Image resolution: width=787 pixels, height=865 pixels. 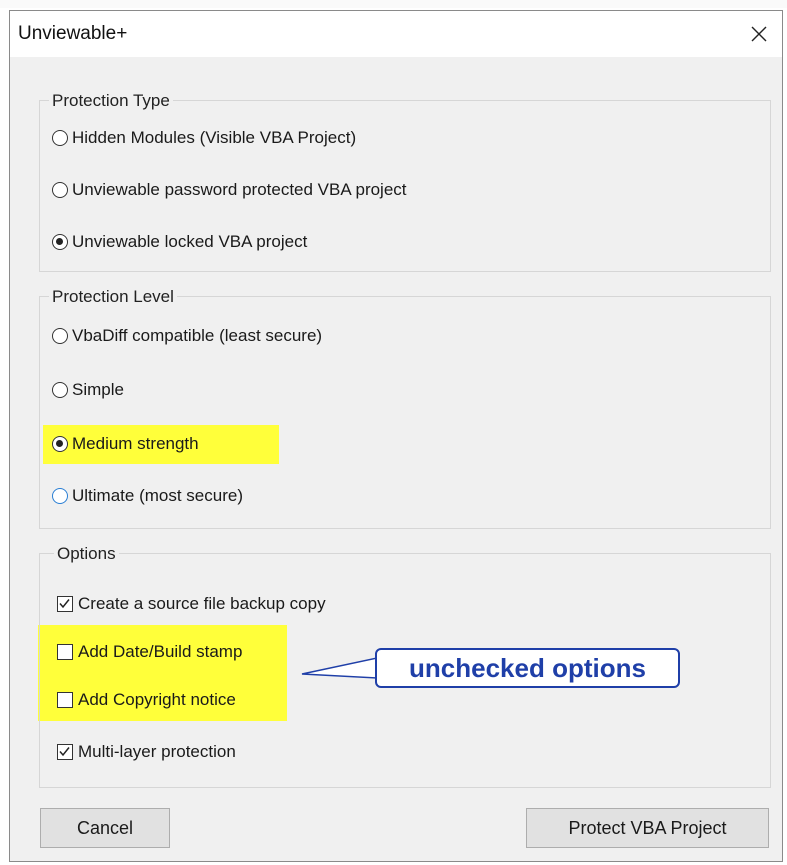 What do you see at coordinates (396, 34) in the screenshot?
I see `title-bar: Unviewable+` at bounding box center [396, 34].